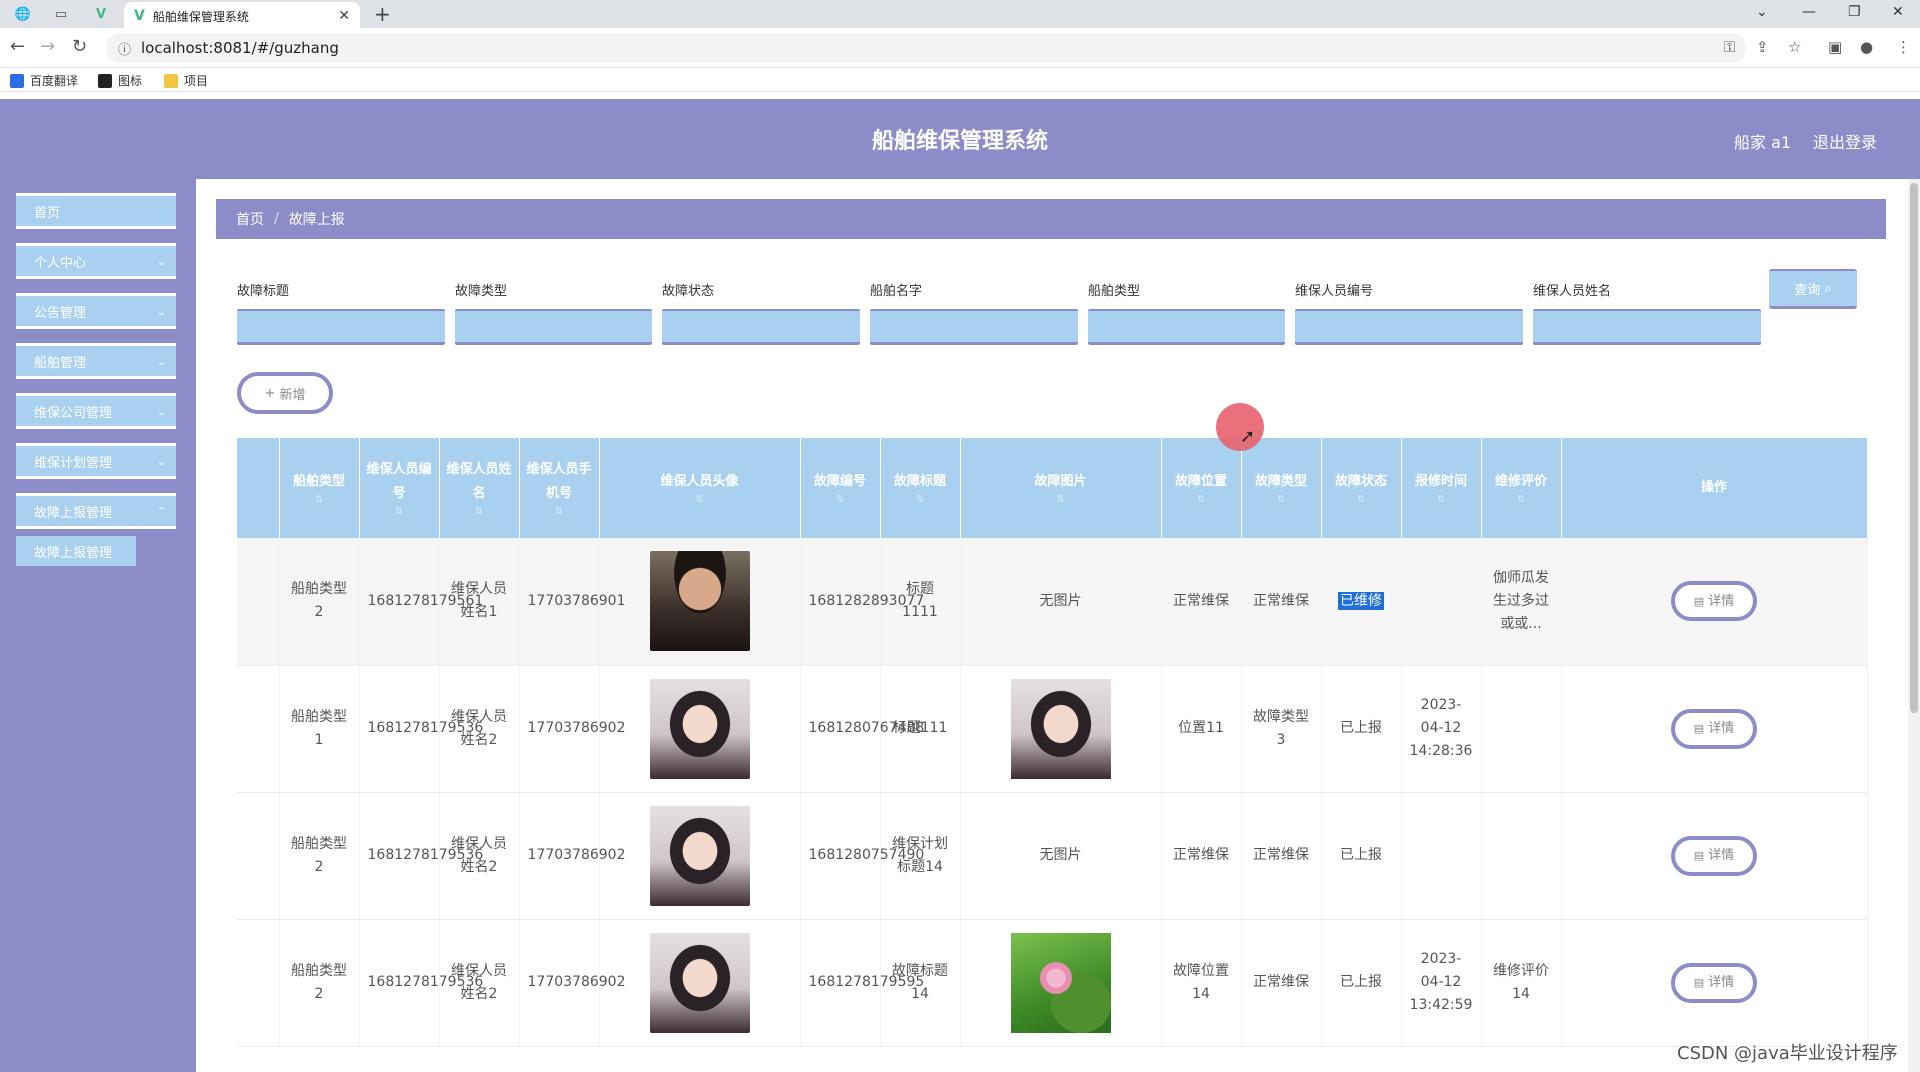 This screenshot has width=1920, height=1072. What do you see at coordinates (700, 488) in the screenshot?
I see `column-header: 维保人员头像 ⇅` at bounding box center [700, 488].